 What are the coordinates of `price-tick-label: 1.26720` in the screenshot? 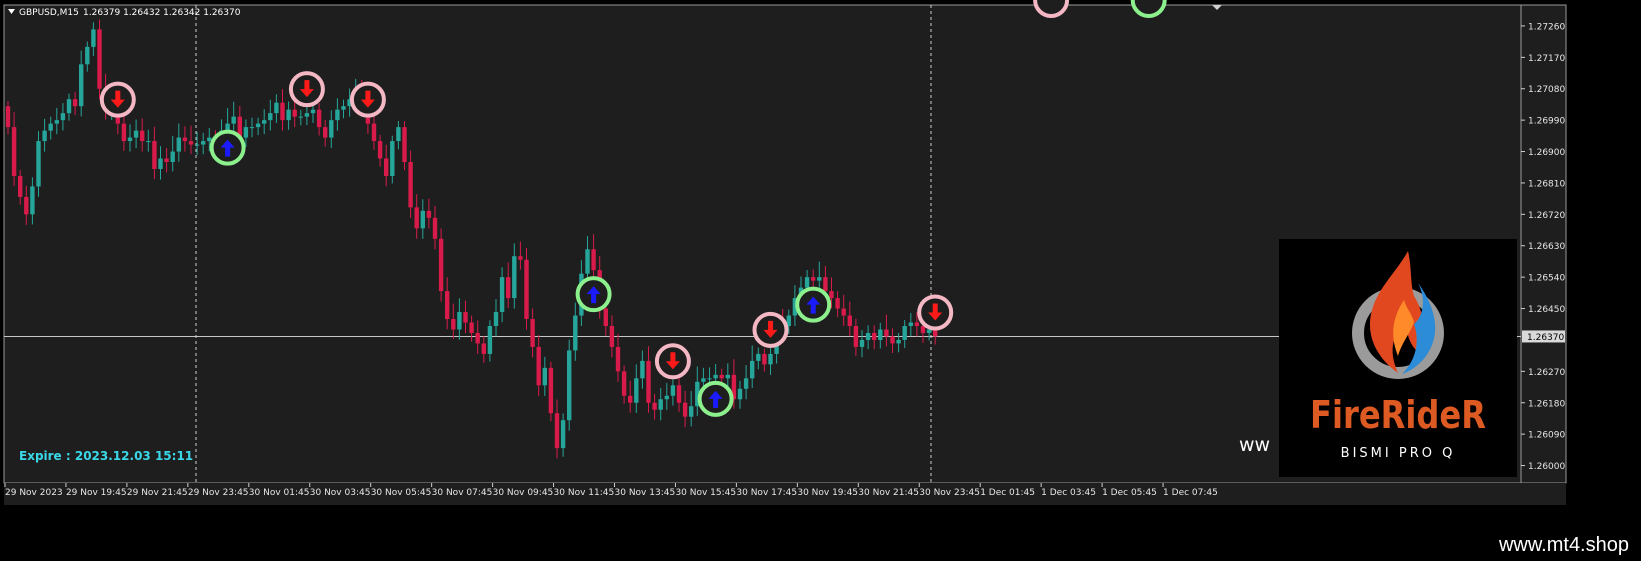 It's located at (1546, 216).